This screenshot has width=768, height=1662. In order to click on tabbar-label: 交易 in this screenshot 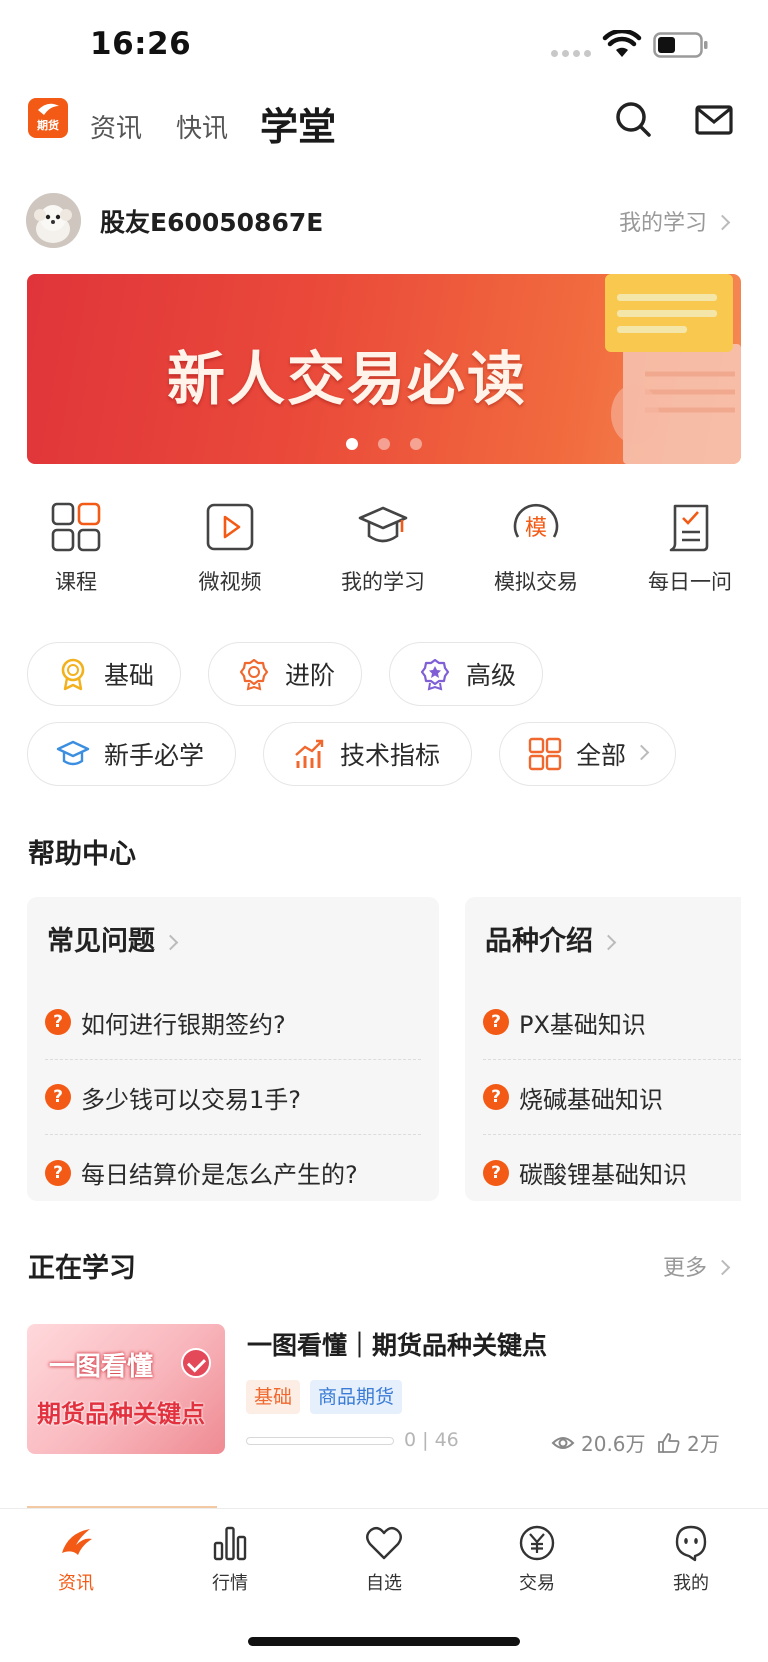, I will do `click(537, 1583)`.